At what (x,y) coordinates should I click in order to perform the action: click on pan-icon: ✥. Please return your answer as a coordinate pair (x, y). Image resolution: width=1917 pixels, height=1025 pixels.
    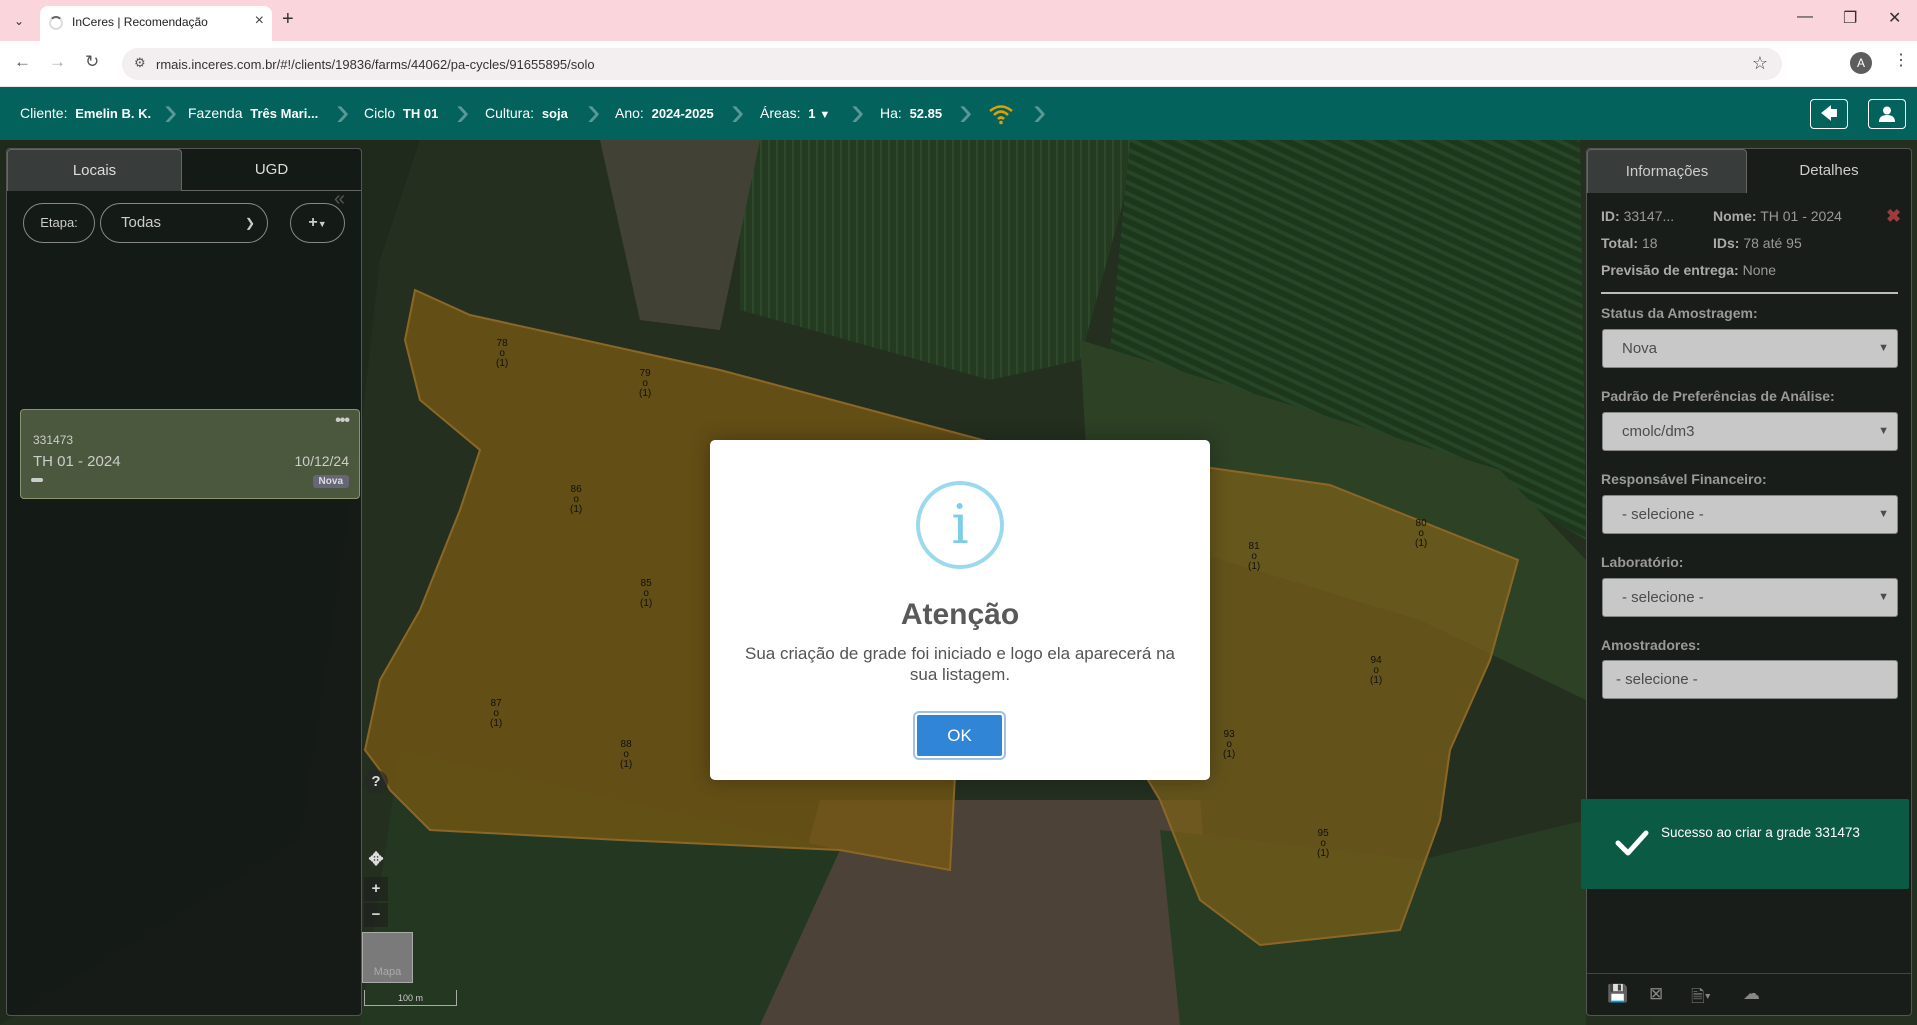
    Looking at the image, I should click on (376, 859).